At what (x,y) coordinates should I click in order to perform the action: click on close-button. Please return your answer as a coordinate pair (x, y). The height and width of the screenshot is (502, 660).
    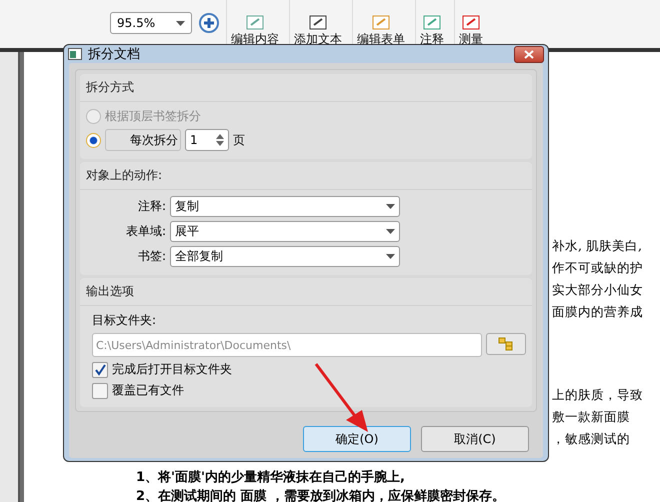
    Looking at the image, I should click on (529, 54).